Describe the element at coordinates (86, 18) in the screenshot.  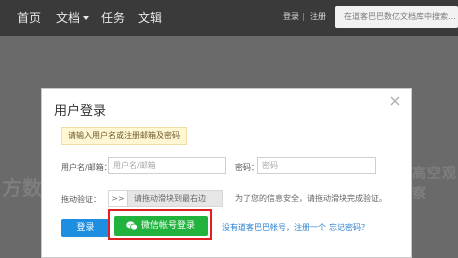
I see `chevron-down-icon` at that location.